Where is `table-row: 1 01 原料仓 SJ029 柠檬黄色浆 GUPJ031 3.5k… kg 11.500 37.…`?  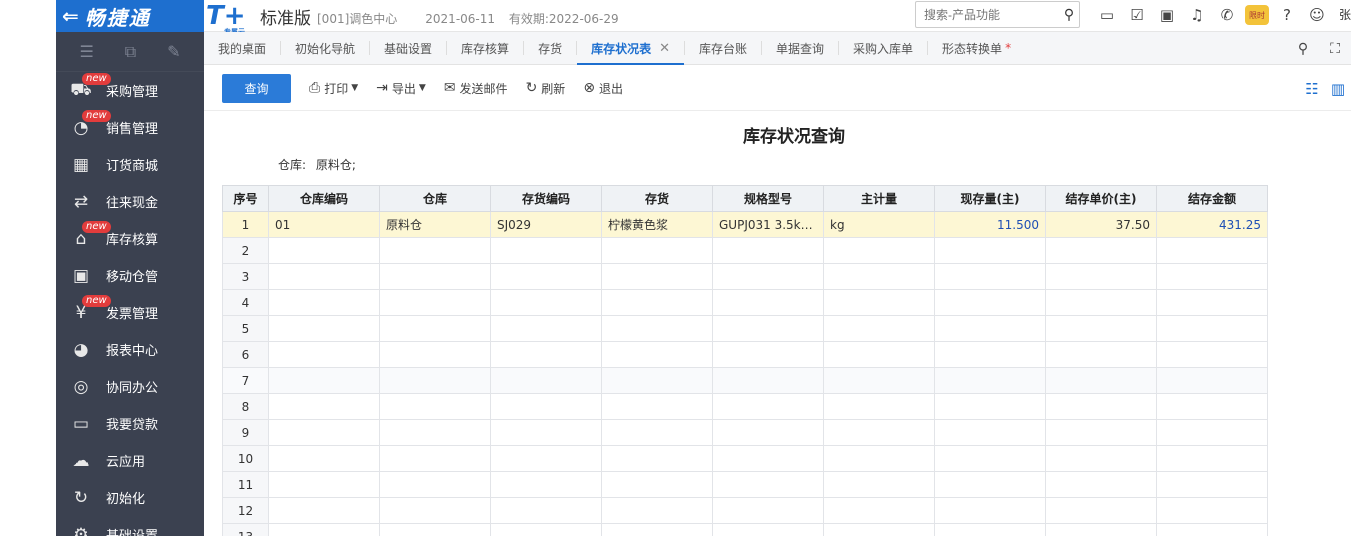
table-row: 1 01 原料仓 SJ029 柠檬黄色浆 GUPJ031 3.5k… kg 11.500 37.… is located at coordinates (745, 224).